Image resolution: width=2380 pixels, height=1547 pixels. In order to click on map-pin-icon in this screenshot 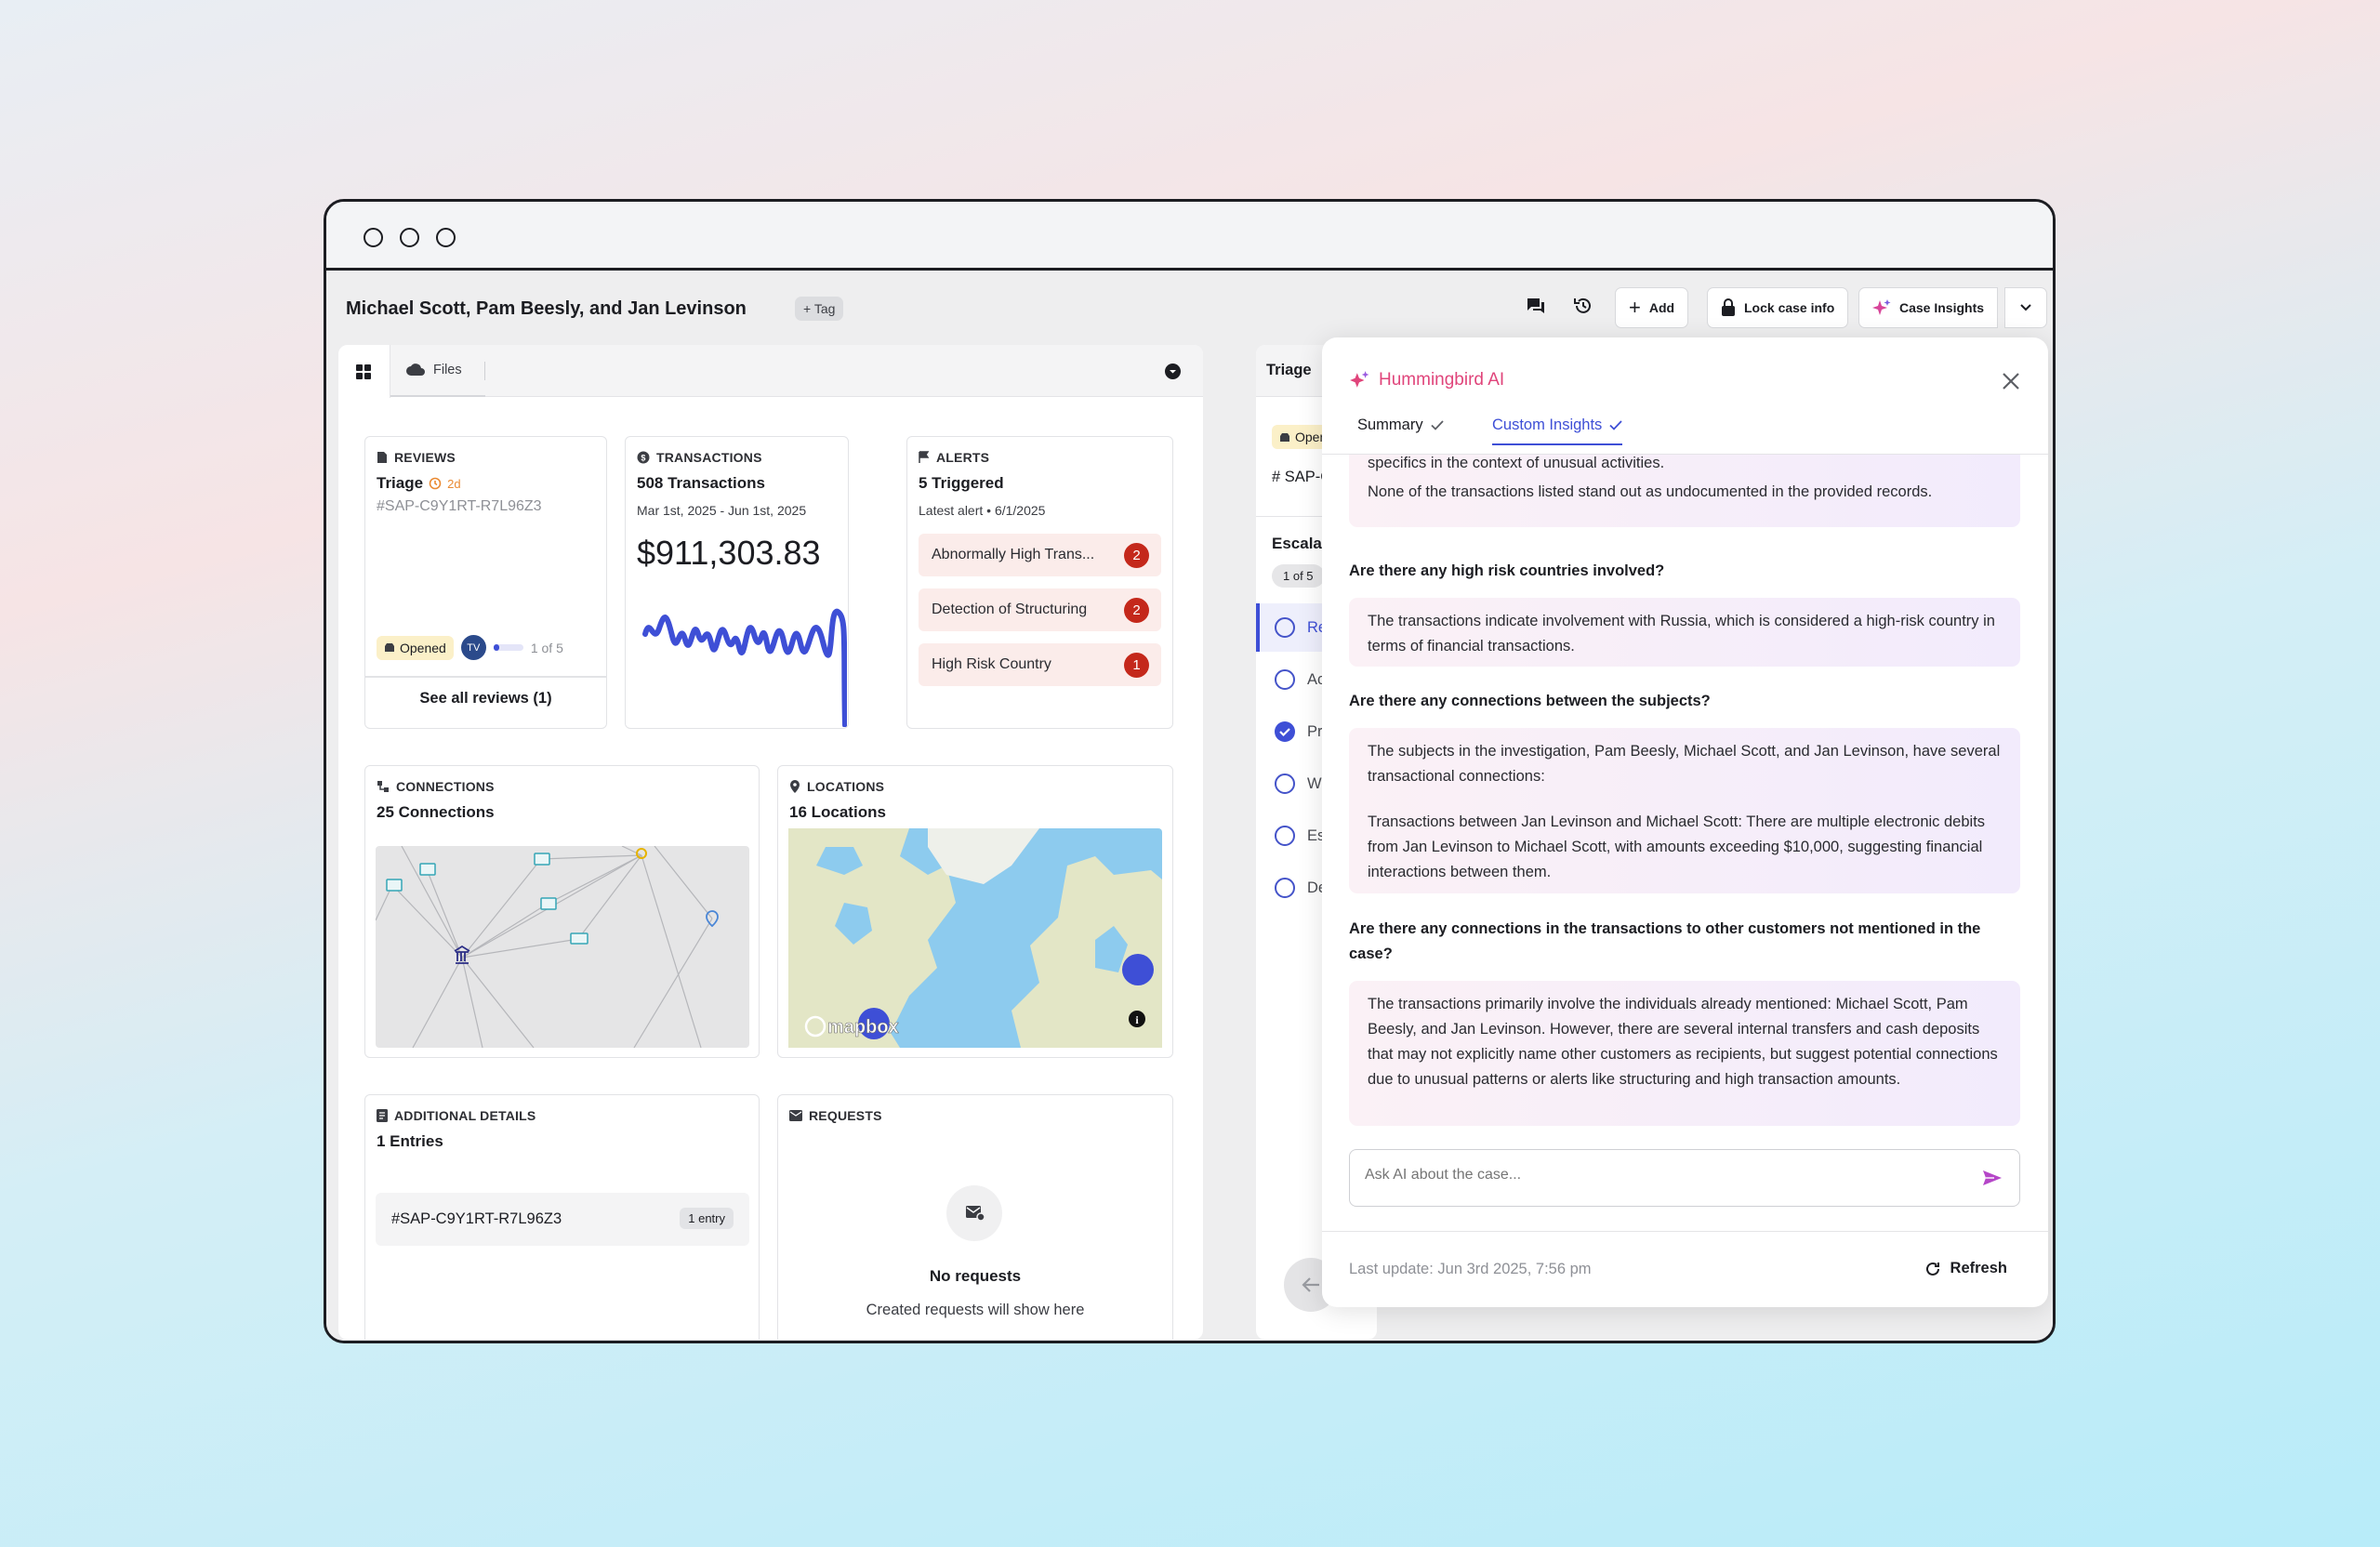, I will do `click(795, 786)`.